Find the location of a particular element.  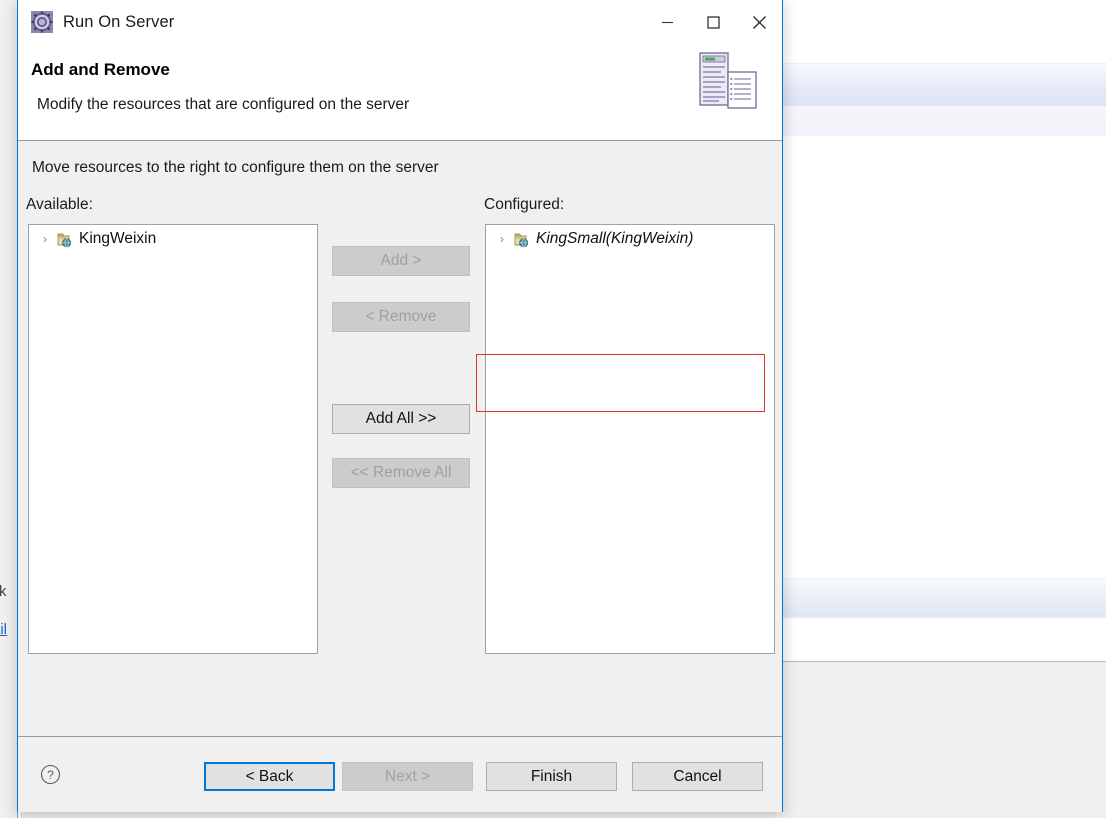

tree-item: › KingSmall(KingWeixin) is located at coordinates (630, 239).